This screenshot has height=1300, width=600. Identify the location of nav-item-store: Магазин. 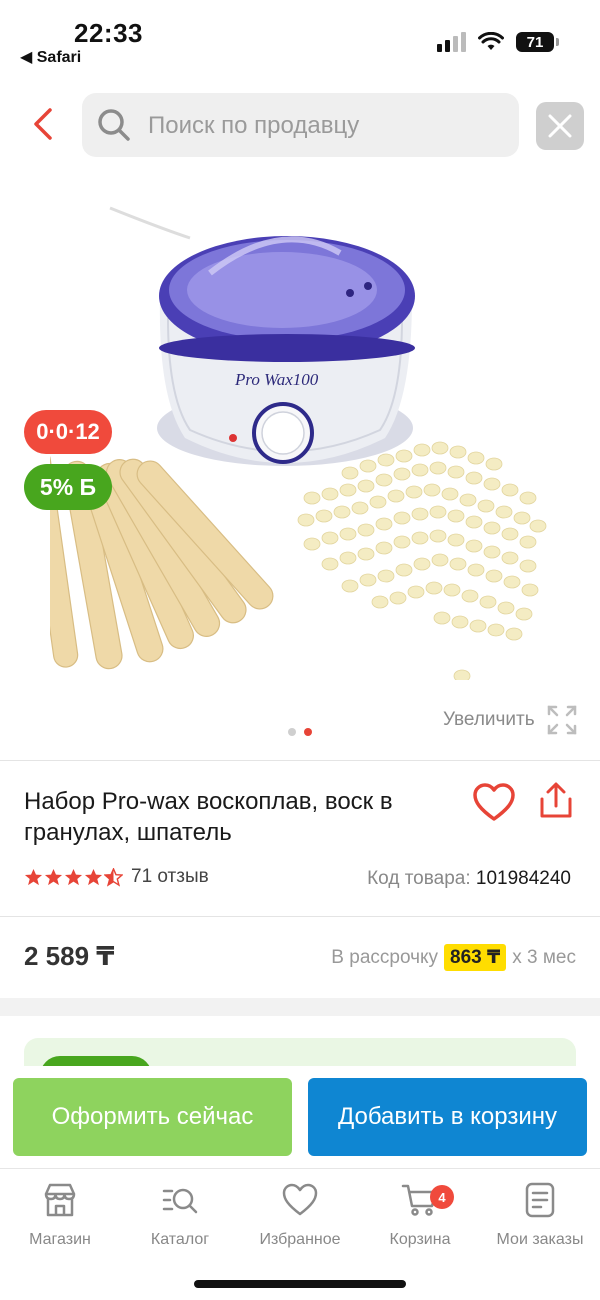
(60, 1215).